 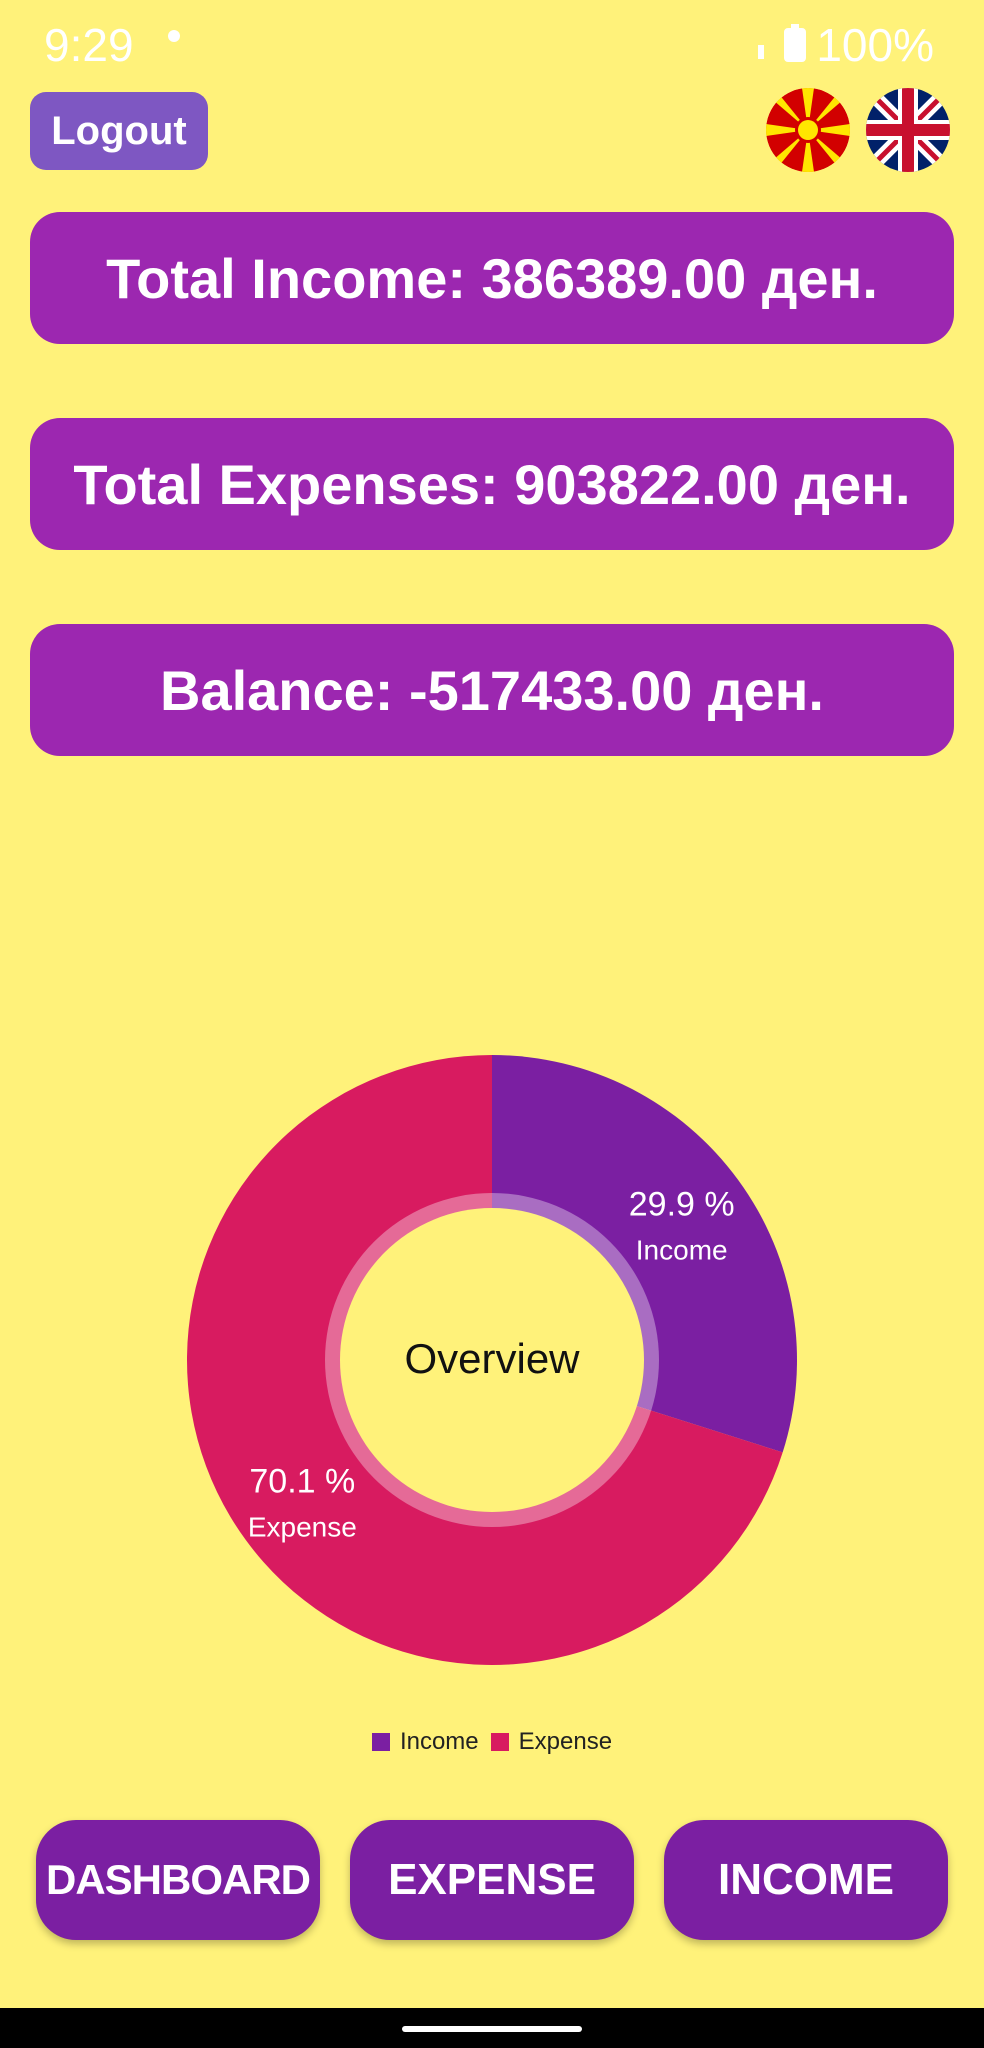 I want to click on chart-legend: Income Expense, so click(x=492, y=1742).